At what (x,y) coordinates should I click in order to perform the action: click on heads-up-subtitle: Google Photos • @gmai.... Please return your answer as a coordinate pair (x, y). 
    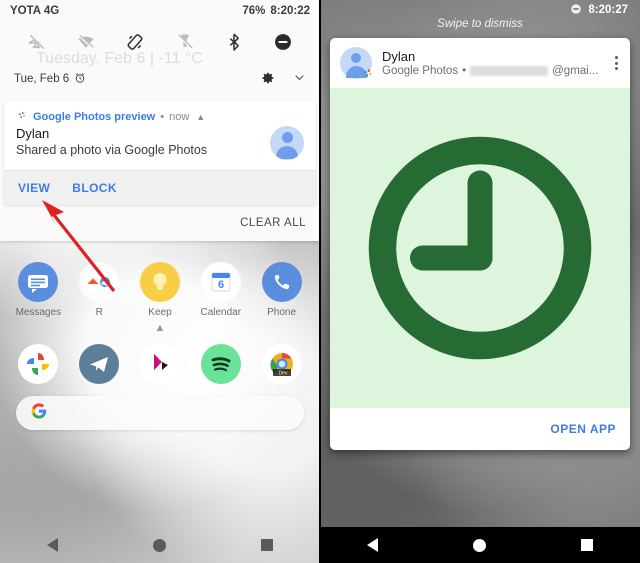
    Looking at the image, I should click on (494, 71).